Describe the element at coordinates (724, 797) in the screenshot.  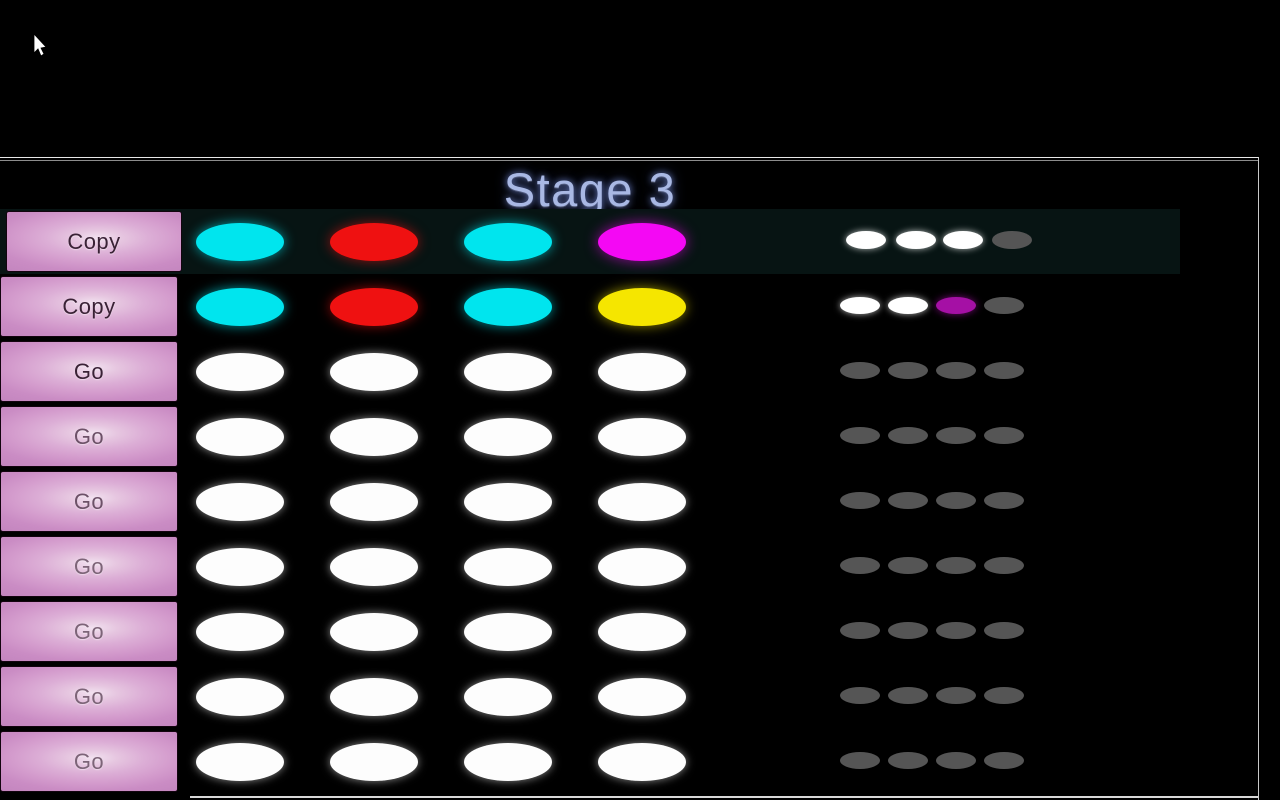
I see `bottom-divider` at that location.